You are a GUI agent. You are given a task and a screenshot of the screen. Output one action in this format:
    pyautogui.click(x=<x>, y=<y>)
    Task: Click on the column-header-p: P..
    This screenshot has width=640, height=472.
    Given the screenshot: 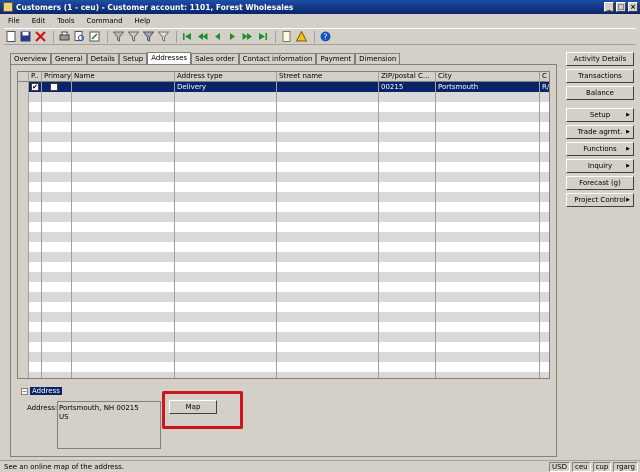 What is the action you would take?
    pyautogui.click(x=35, y=77)
    